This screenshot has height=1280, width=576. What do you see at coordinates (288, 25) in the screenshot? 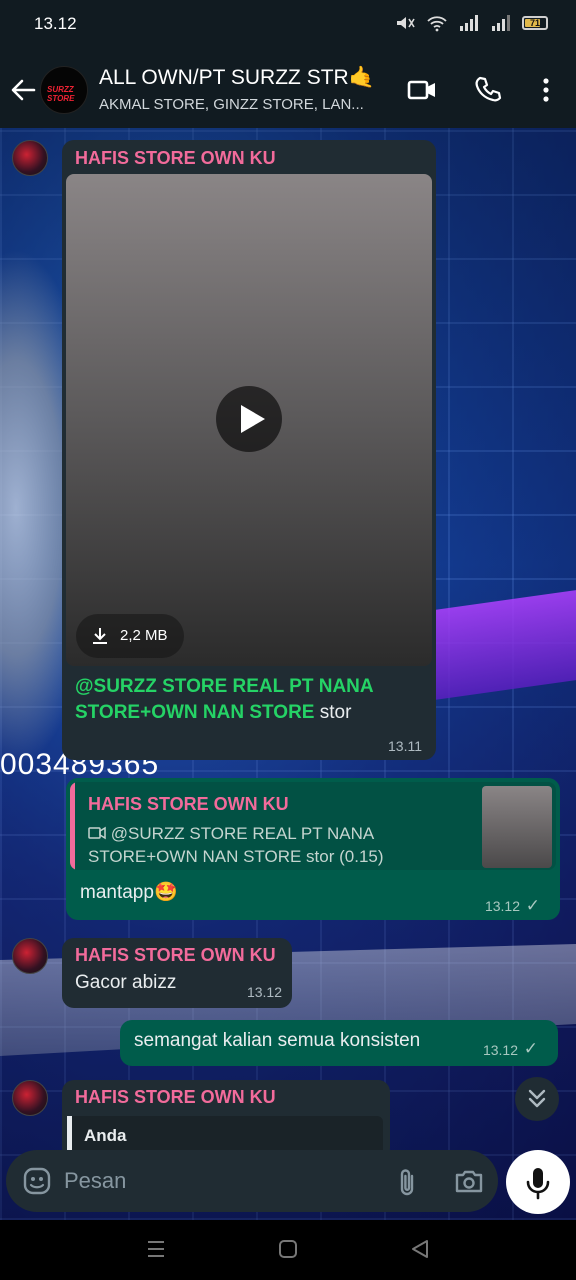
I see `status-bar: 13.12 71` at bounding box center [288, 25].